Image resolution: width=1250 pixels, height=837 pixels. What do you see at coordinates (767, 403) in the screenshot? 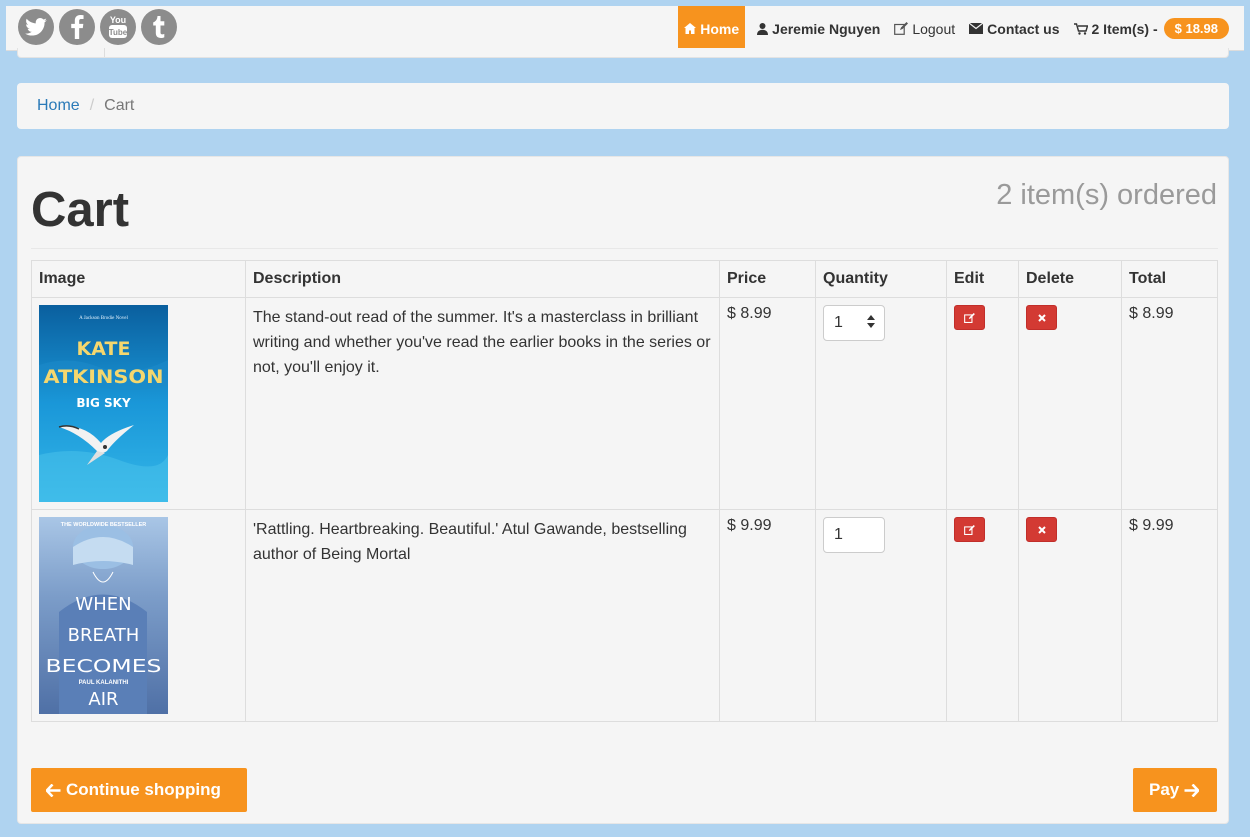
I see `cell-price: $ 8.99` at bounding box center [767, 403].